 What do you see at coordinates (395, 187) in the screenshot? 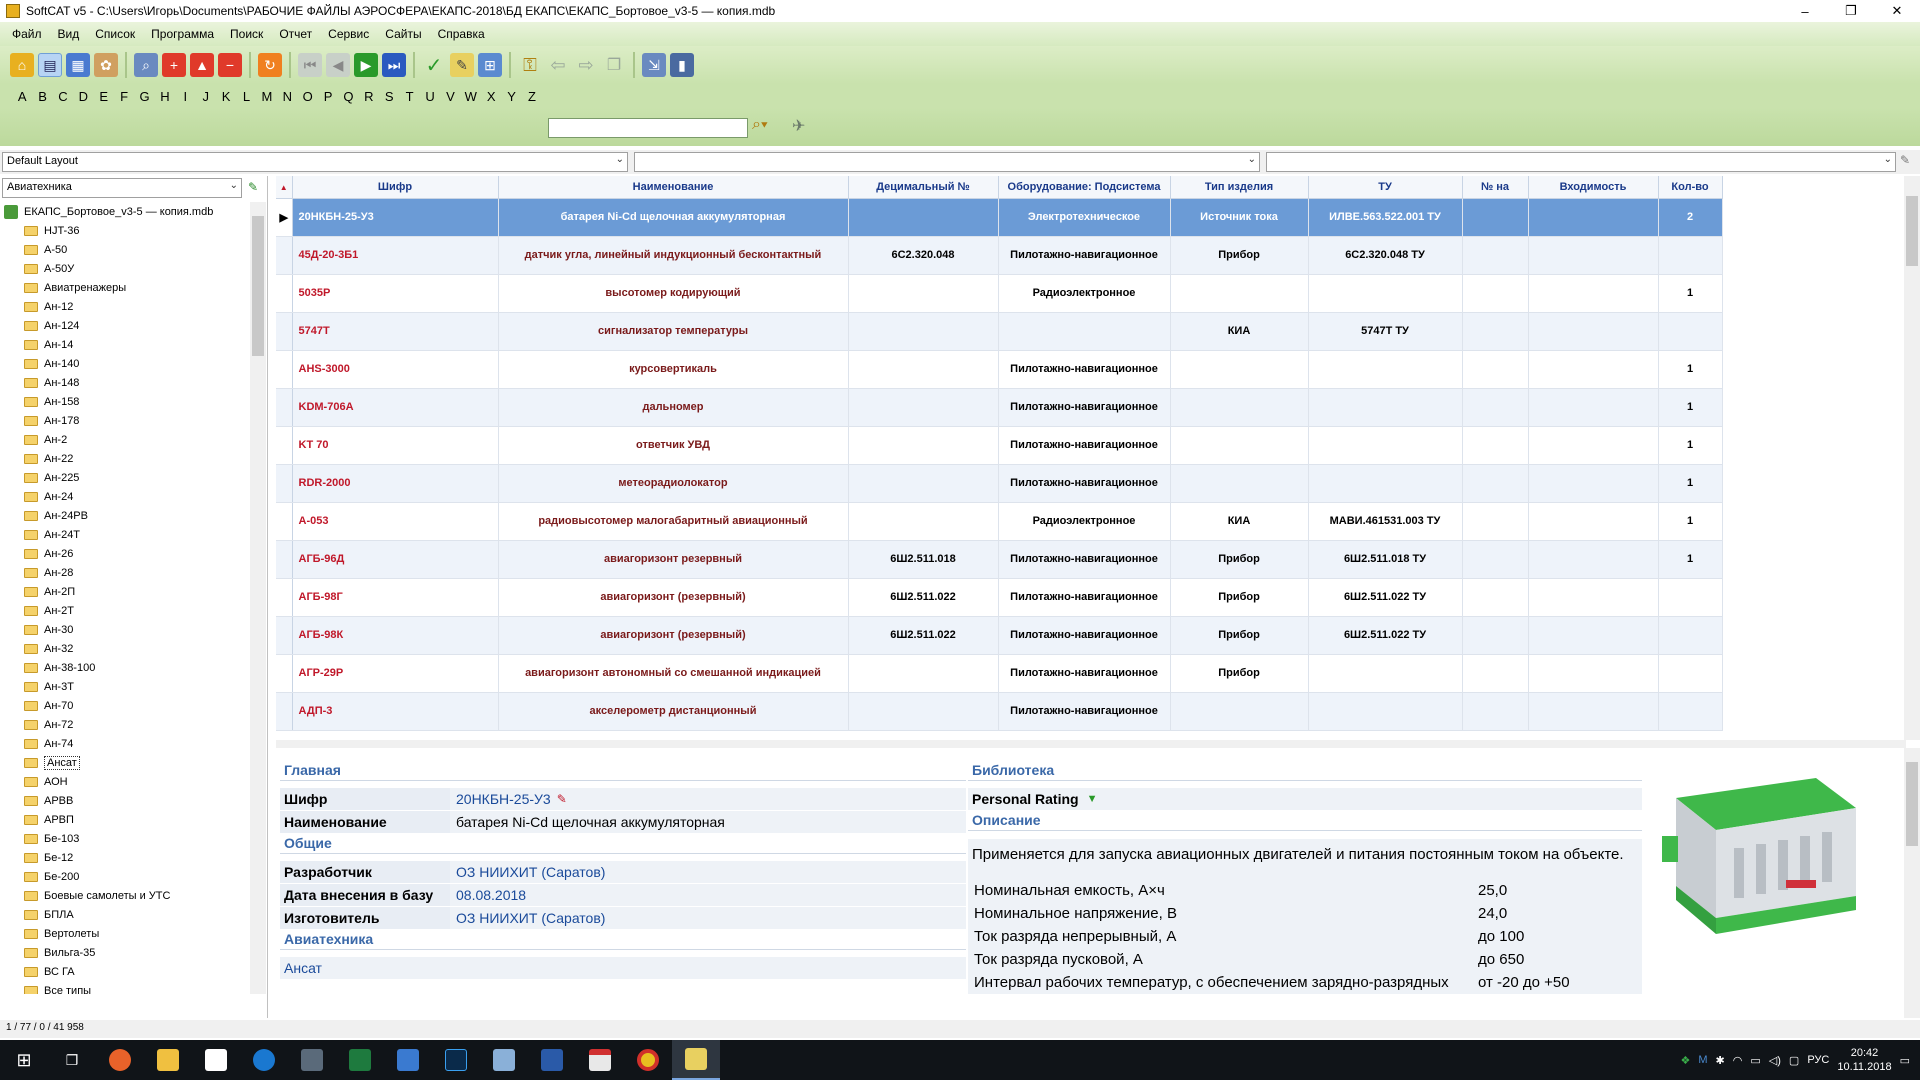
I see `col-header-code: Шифр` at bounding box center [395, 187].